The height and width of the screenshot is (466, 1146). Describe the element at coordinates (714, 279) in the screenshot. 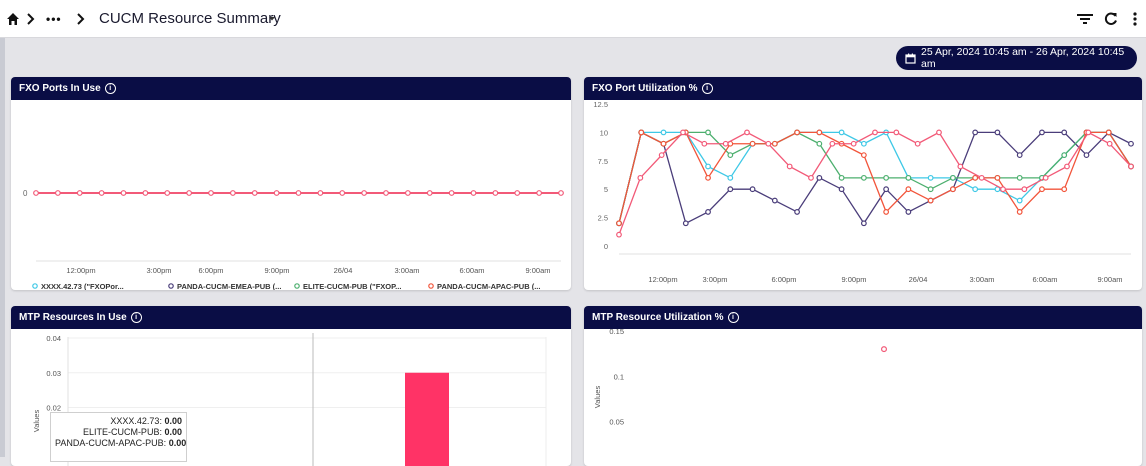

I see `x-tick-label: 3:00pm` at that location.